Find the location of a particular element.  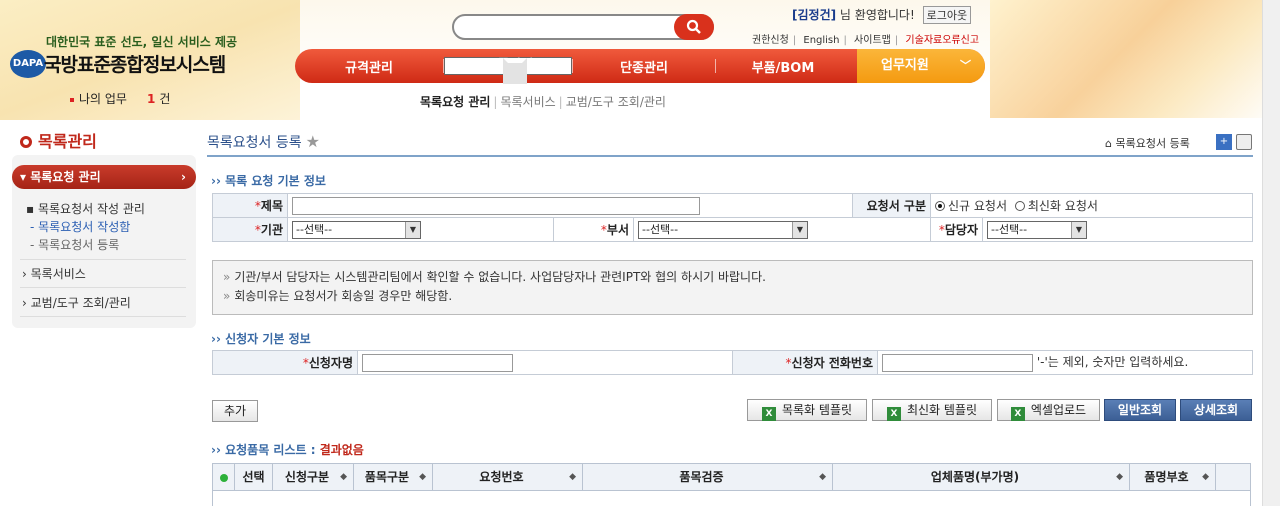

select-all-dot is located at coordinates (224, 477).